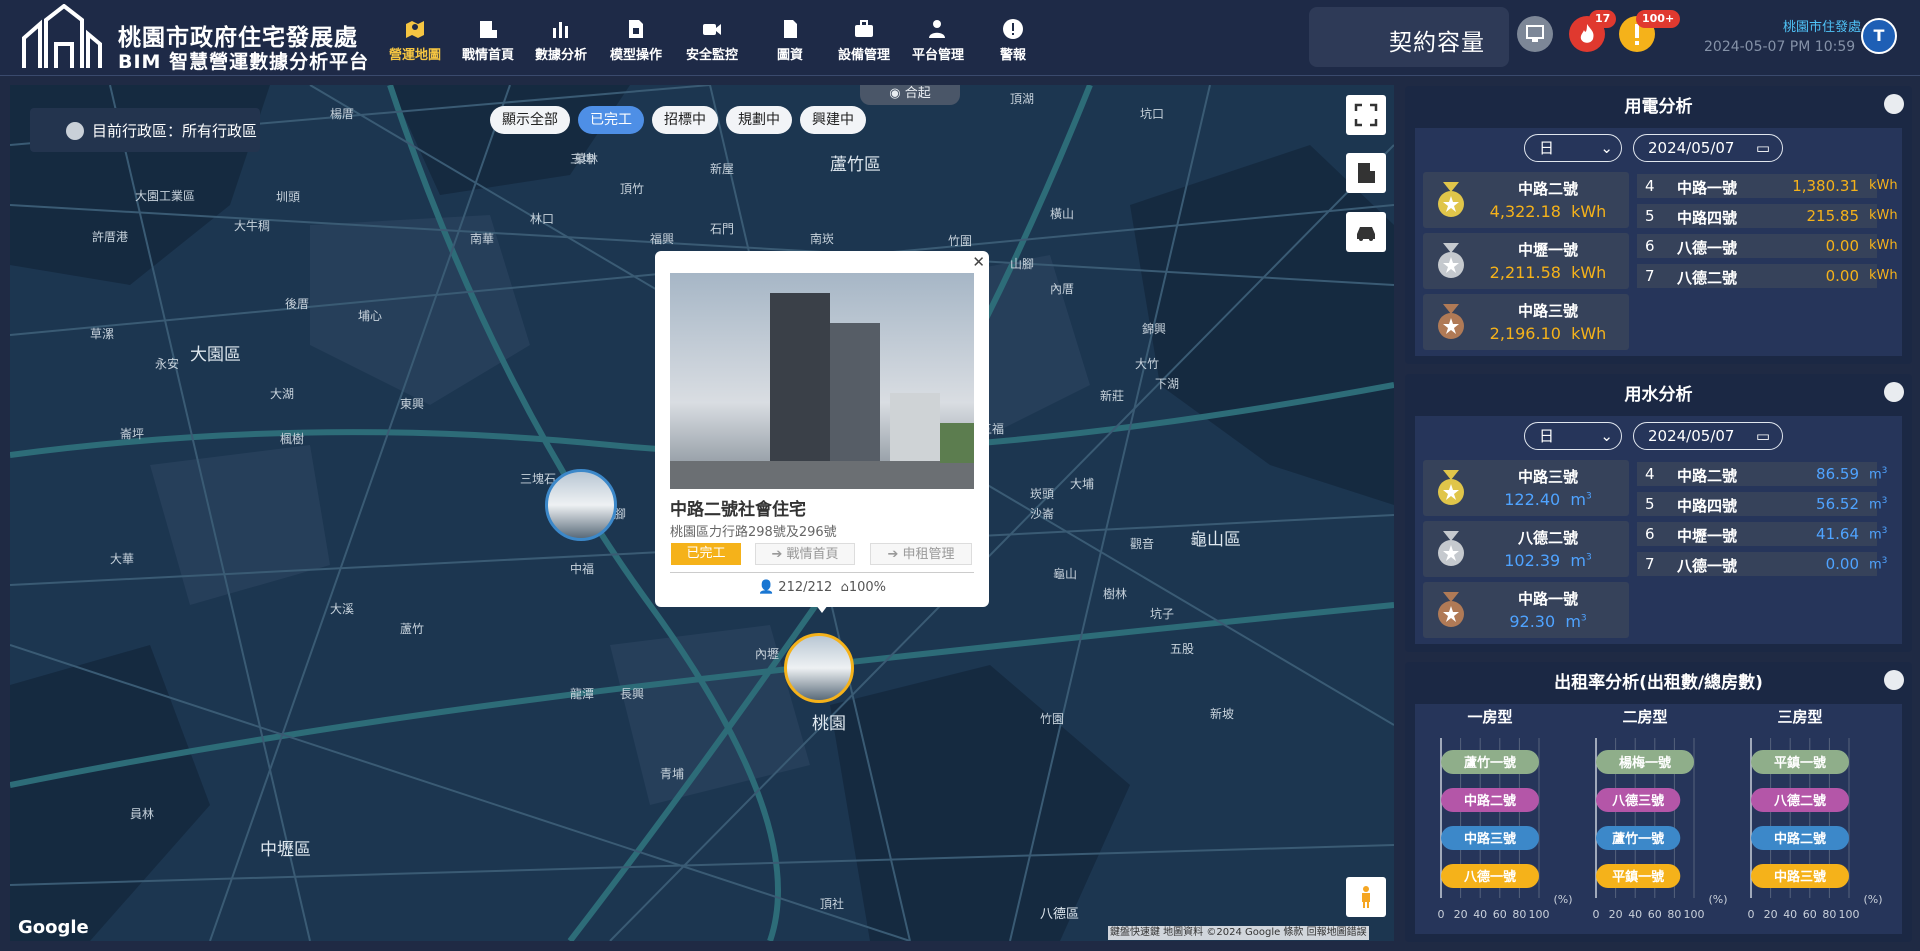  Describe the element at coordinates (863, 55) in the screenshot. I see `nav-equipment-label: 設備管理` at that location.